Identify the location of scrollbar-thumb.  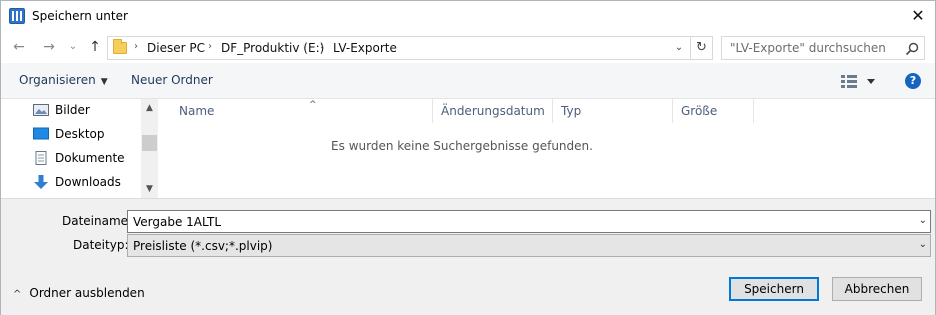
(149, 143).